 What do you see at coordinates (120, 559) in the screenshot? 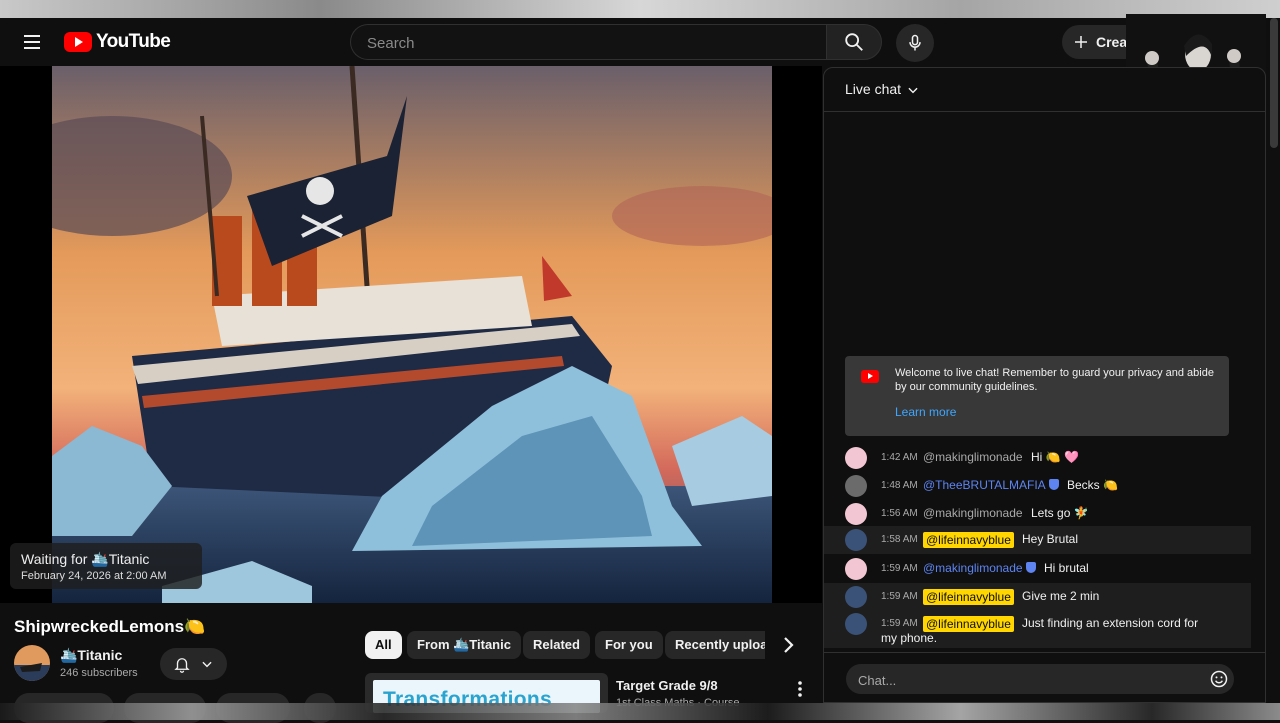
I see `waiting-channel: 🛳️Titanic` at bounding box center [120, 559].